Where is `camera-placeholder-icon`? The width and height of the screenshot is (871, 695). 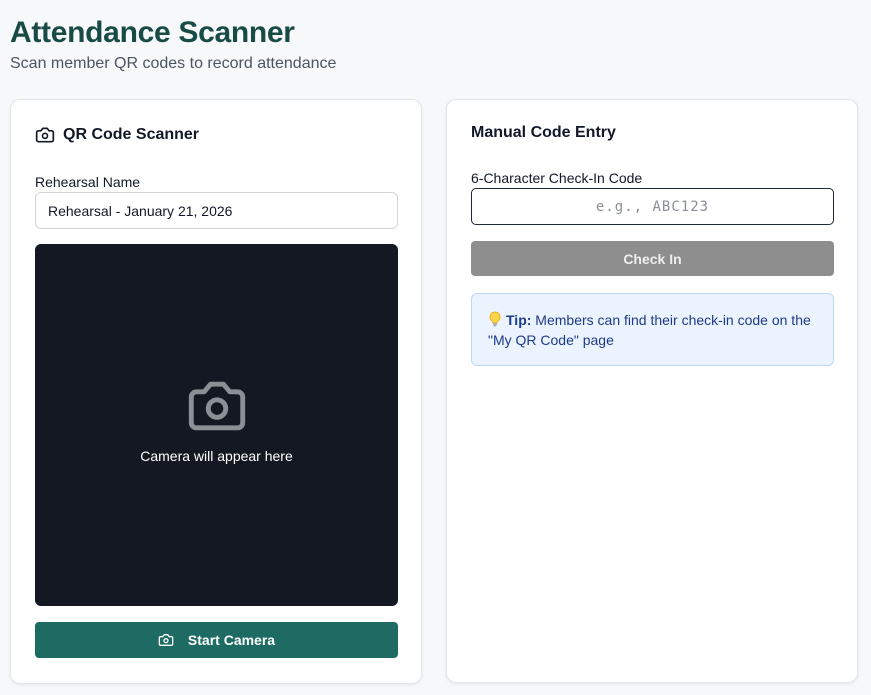 camera-placeholder-icon is located at coordinates (217, 406).